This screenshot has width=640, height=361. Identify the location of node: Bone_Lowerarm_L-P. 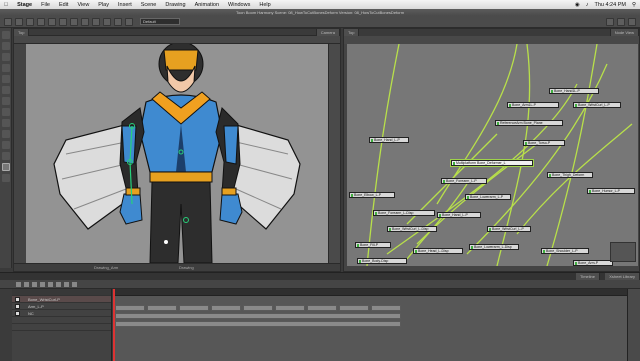
(488, 197).